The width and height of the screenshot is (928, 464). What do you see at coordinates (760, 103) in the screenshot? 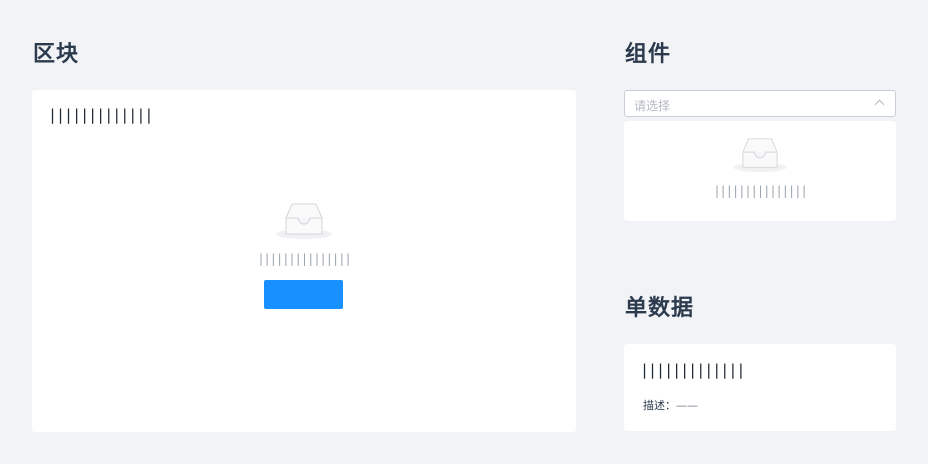
I see `select-input: 请选择` at bounding box center [760, 103].